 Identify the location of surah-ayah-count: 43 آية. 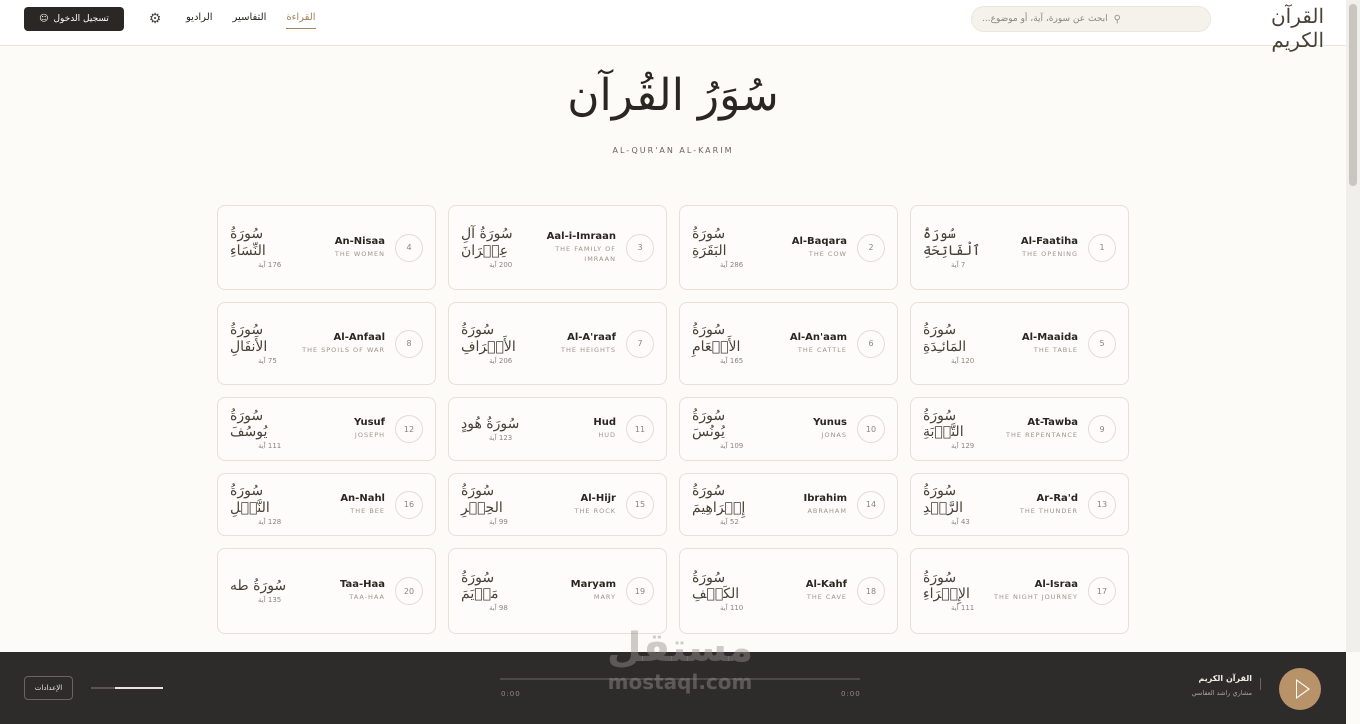
(960, 521).